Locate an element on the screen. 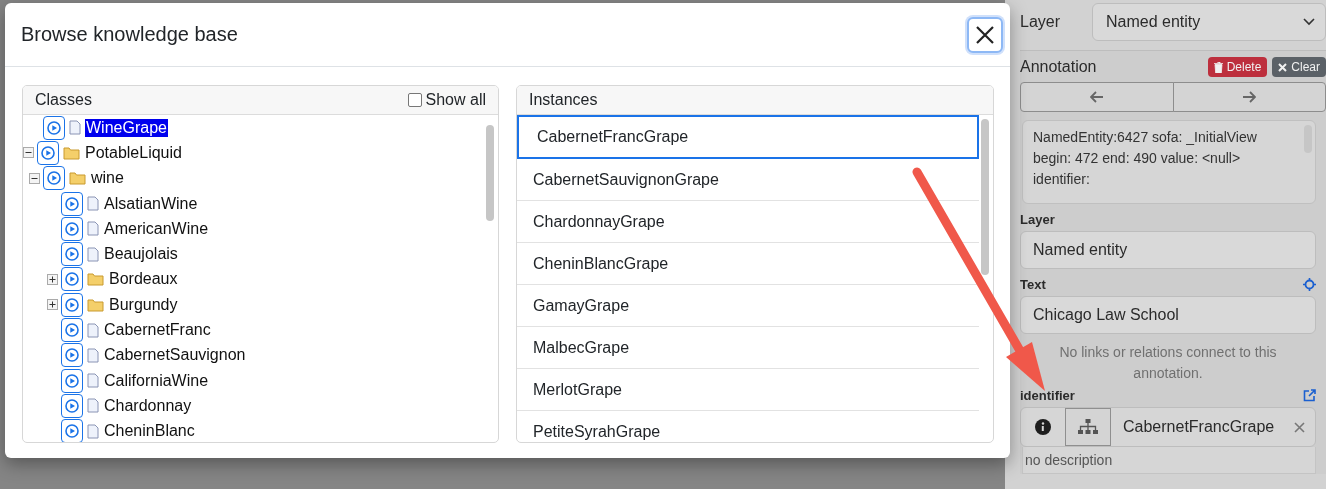 Image resolution: width=1326 pixels, height=489 pixels. clear-button: Clear is located at coordinates (1299, 67).